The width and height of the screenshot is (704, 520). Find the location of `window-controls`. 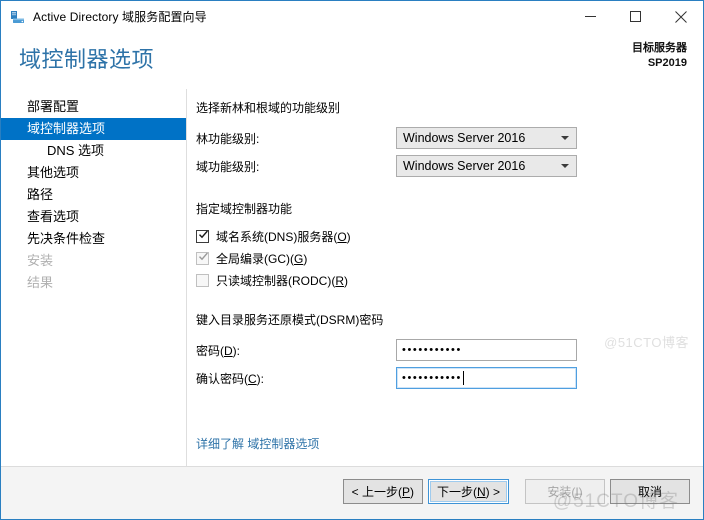

window-controls is located at coordinates (635, 16).